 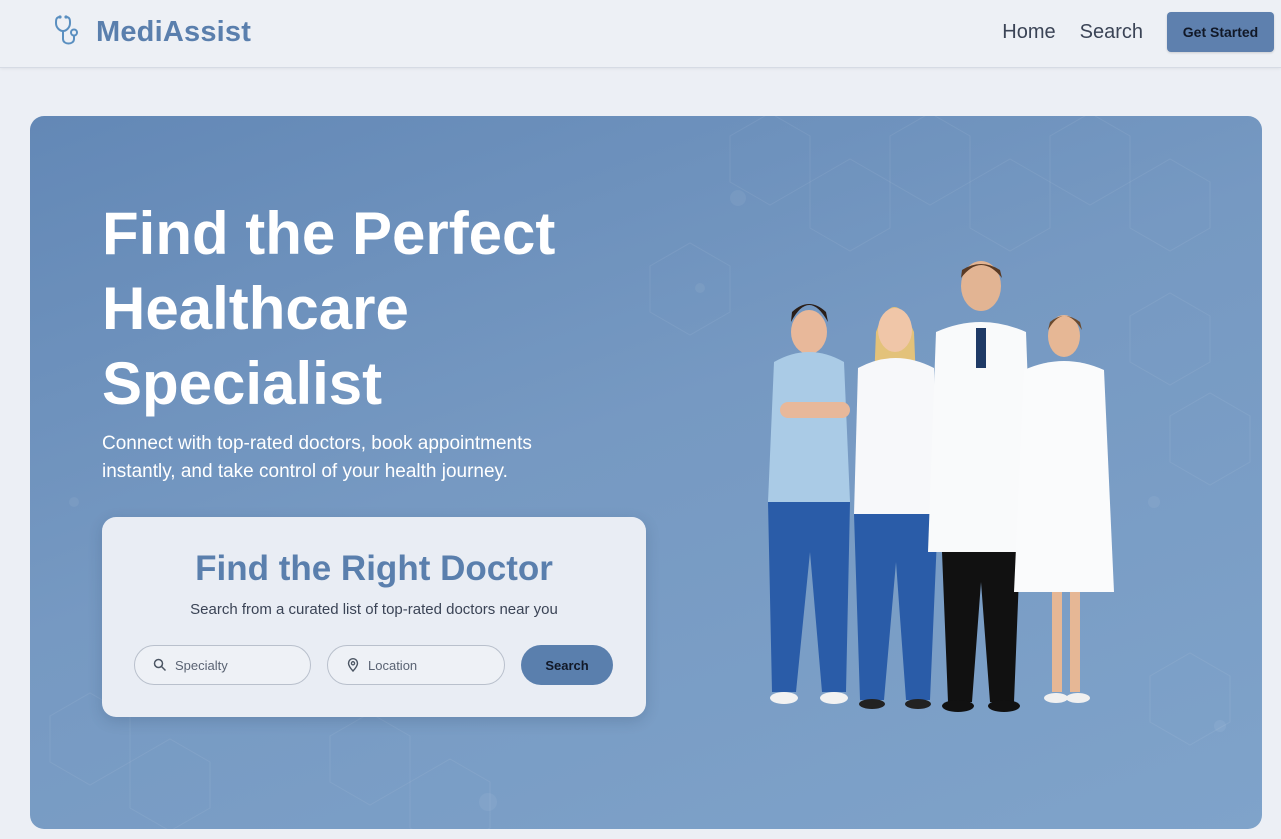 I want to click on nav-search-link: Search, so click(x=1111, y=32).